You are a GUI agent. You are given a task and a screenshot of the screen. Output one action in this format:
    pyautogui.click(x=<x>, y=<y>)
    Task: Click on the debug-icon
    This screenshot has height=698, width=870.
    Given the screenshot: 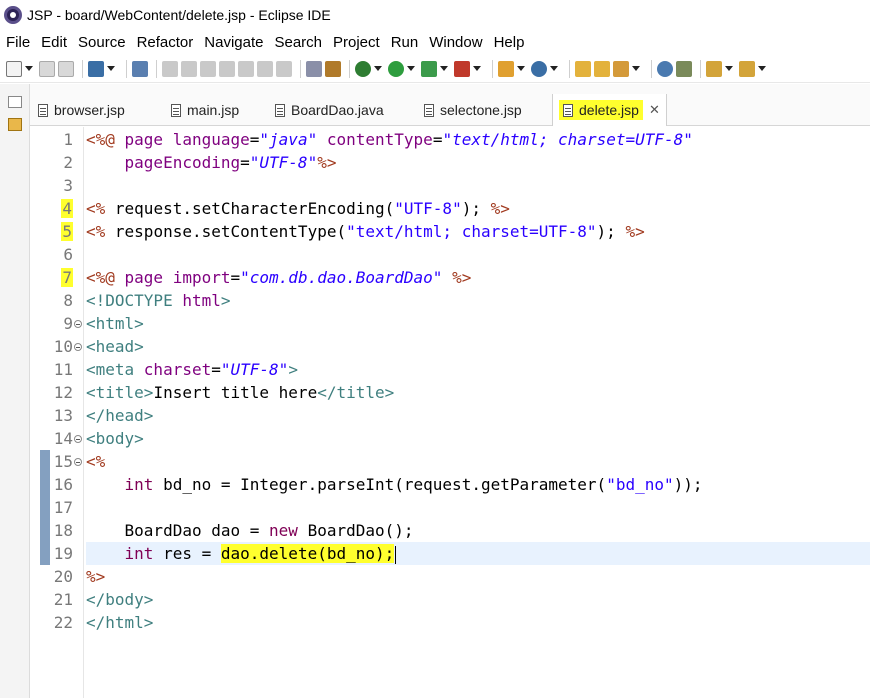 What is the action you would take?
    pyautogui.click(x=363, y=68)
    